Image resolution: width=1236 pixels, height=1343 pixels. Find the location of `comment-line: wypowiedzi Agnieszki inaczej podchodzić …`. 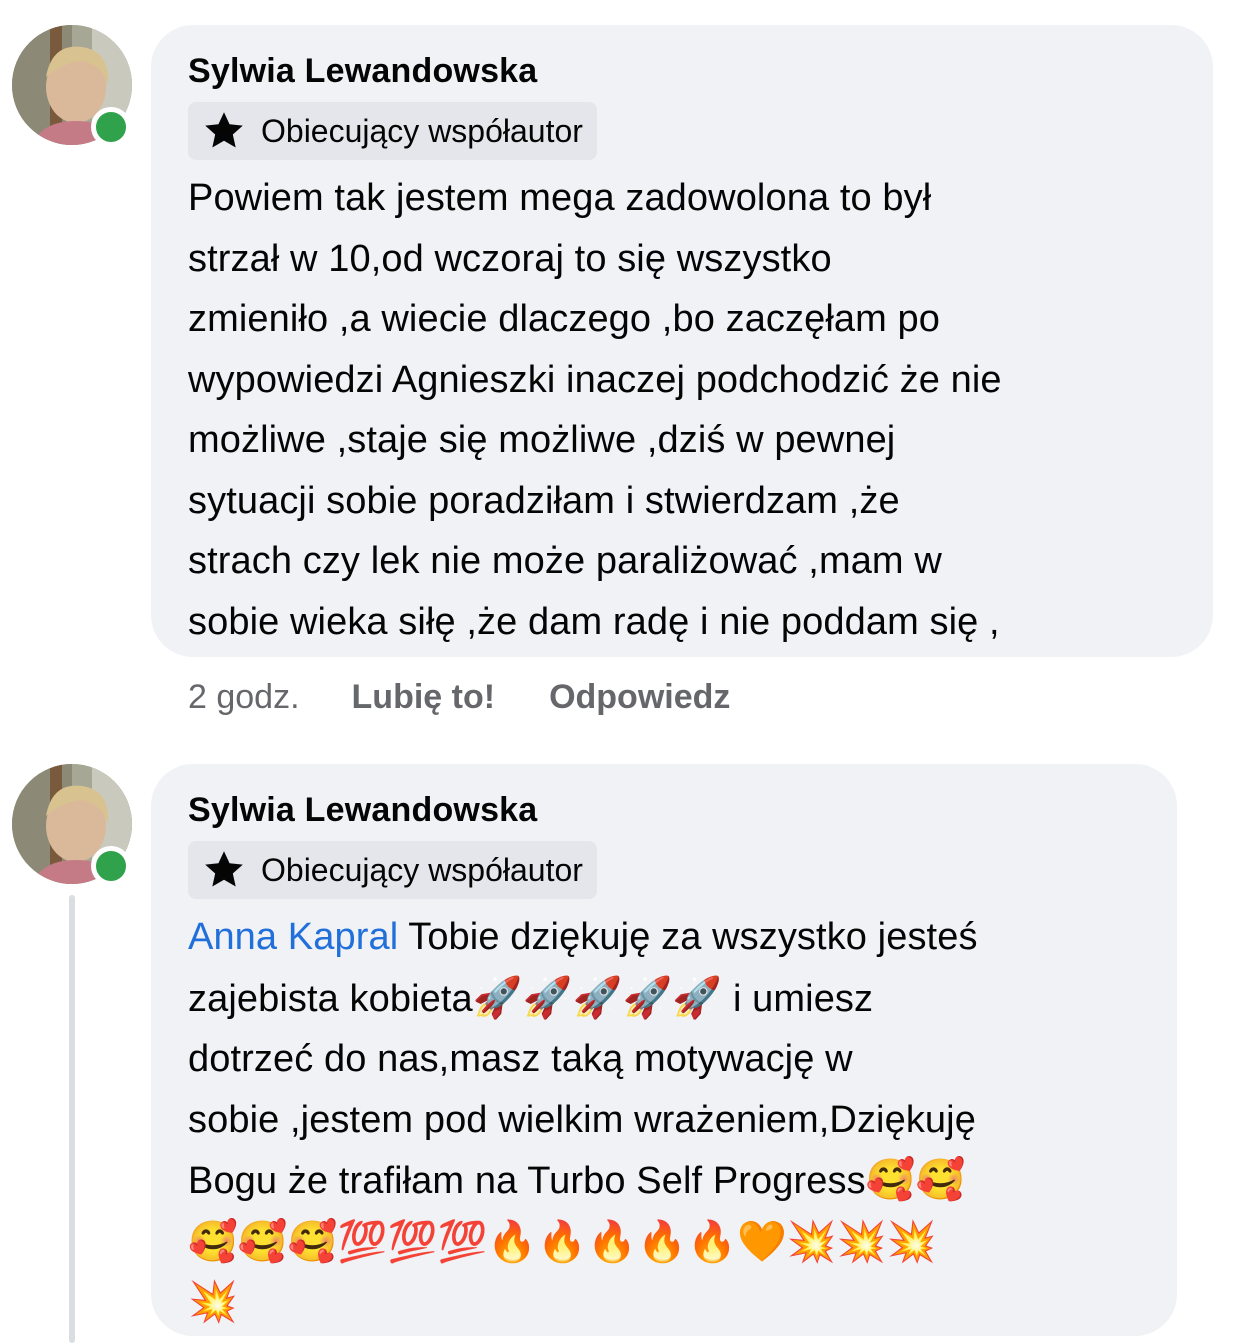

comment-line: wypowiedzi Agnieszki inaczej podchodzić … is located at coordinates (595, 379).